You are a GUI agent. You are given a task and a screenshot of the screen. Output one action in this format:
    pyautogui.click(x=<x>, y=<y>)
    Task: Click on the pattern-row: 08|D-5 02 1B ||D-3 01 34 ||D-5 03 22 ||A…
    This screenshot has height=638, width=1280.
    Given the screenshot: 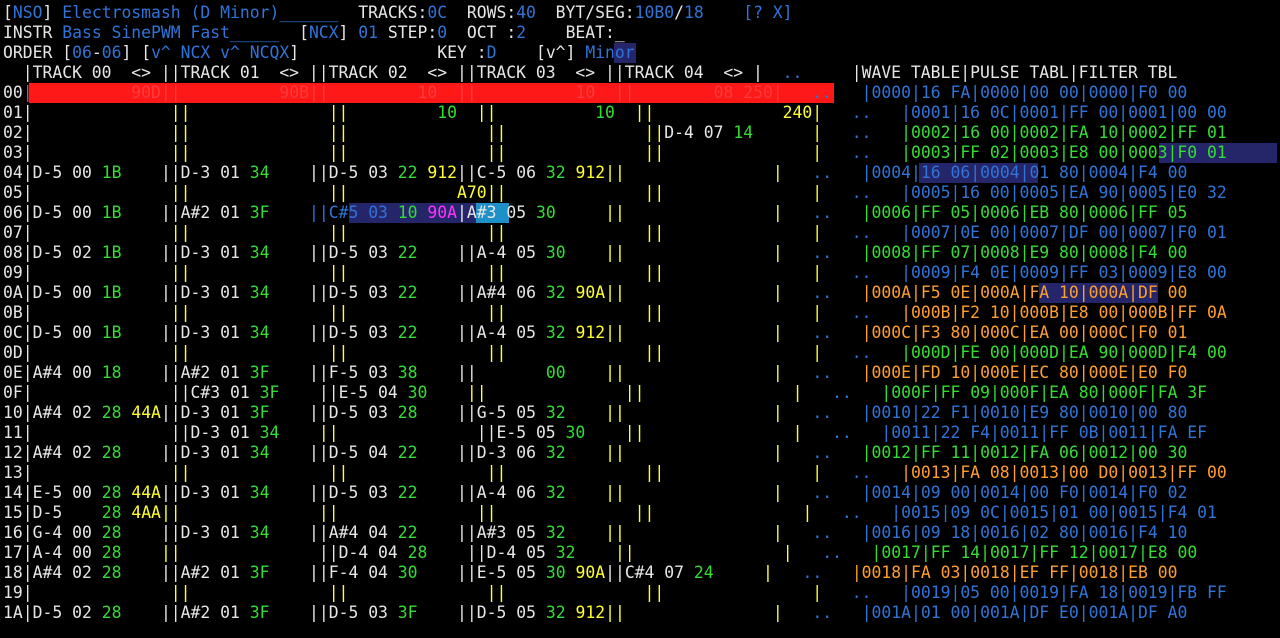 What is the action you would take?
    pyautogui.click(x=595, y=253)
    